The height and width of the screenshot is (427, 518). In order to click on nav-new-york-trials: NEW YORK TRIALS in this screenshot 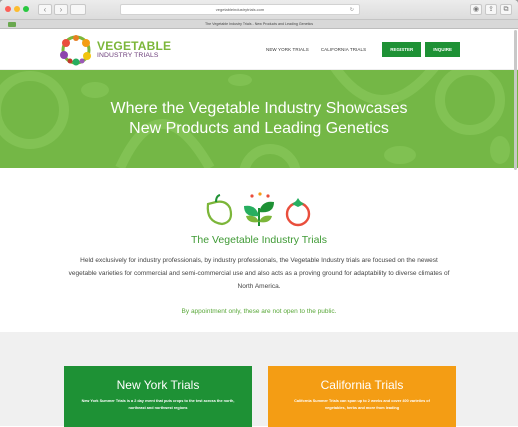, I will do `click(287, 49)`.